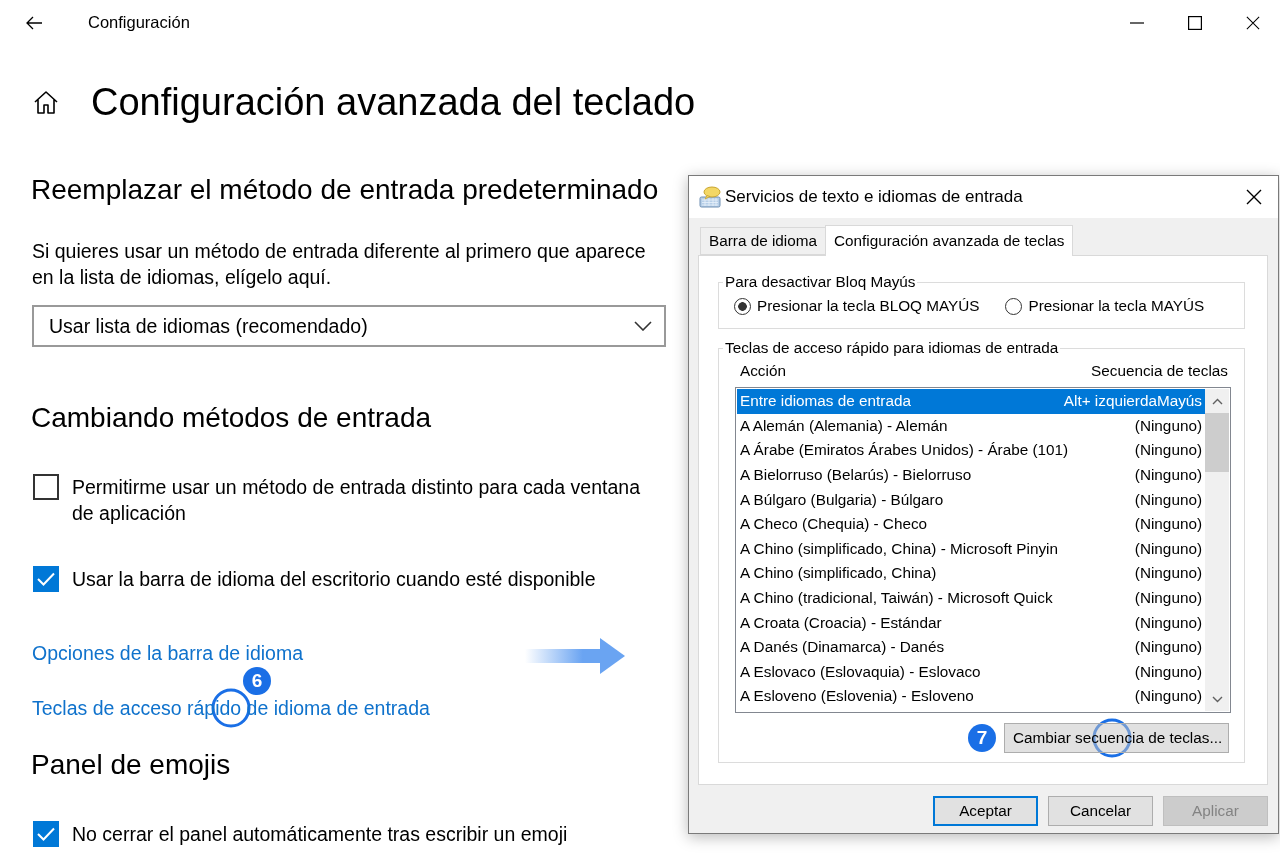  I want to click on maximize-icon, so click(1195, 22).